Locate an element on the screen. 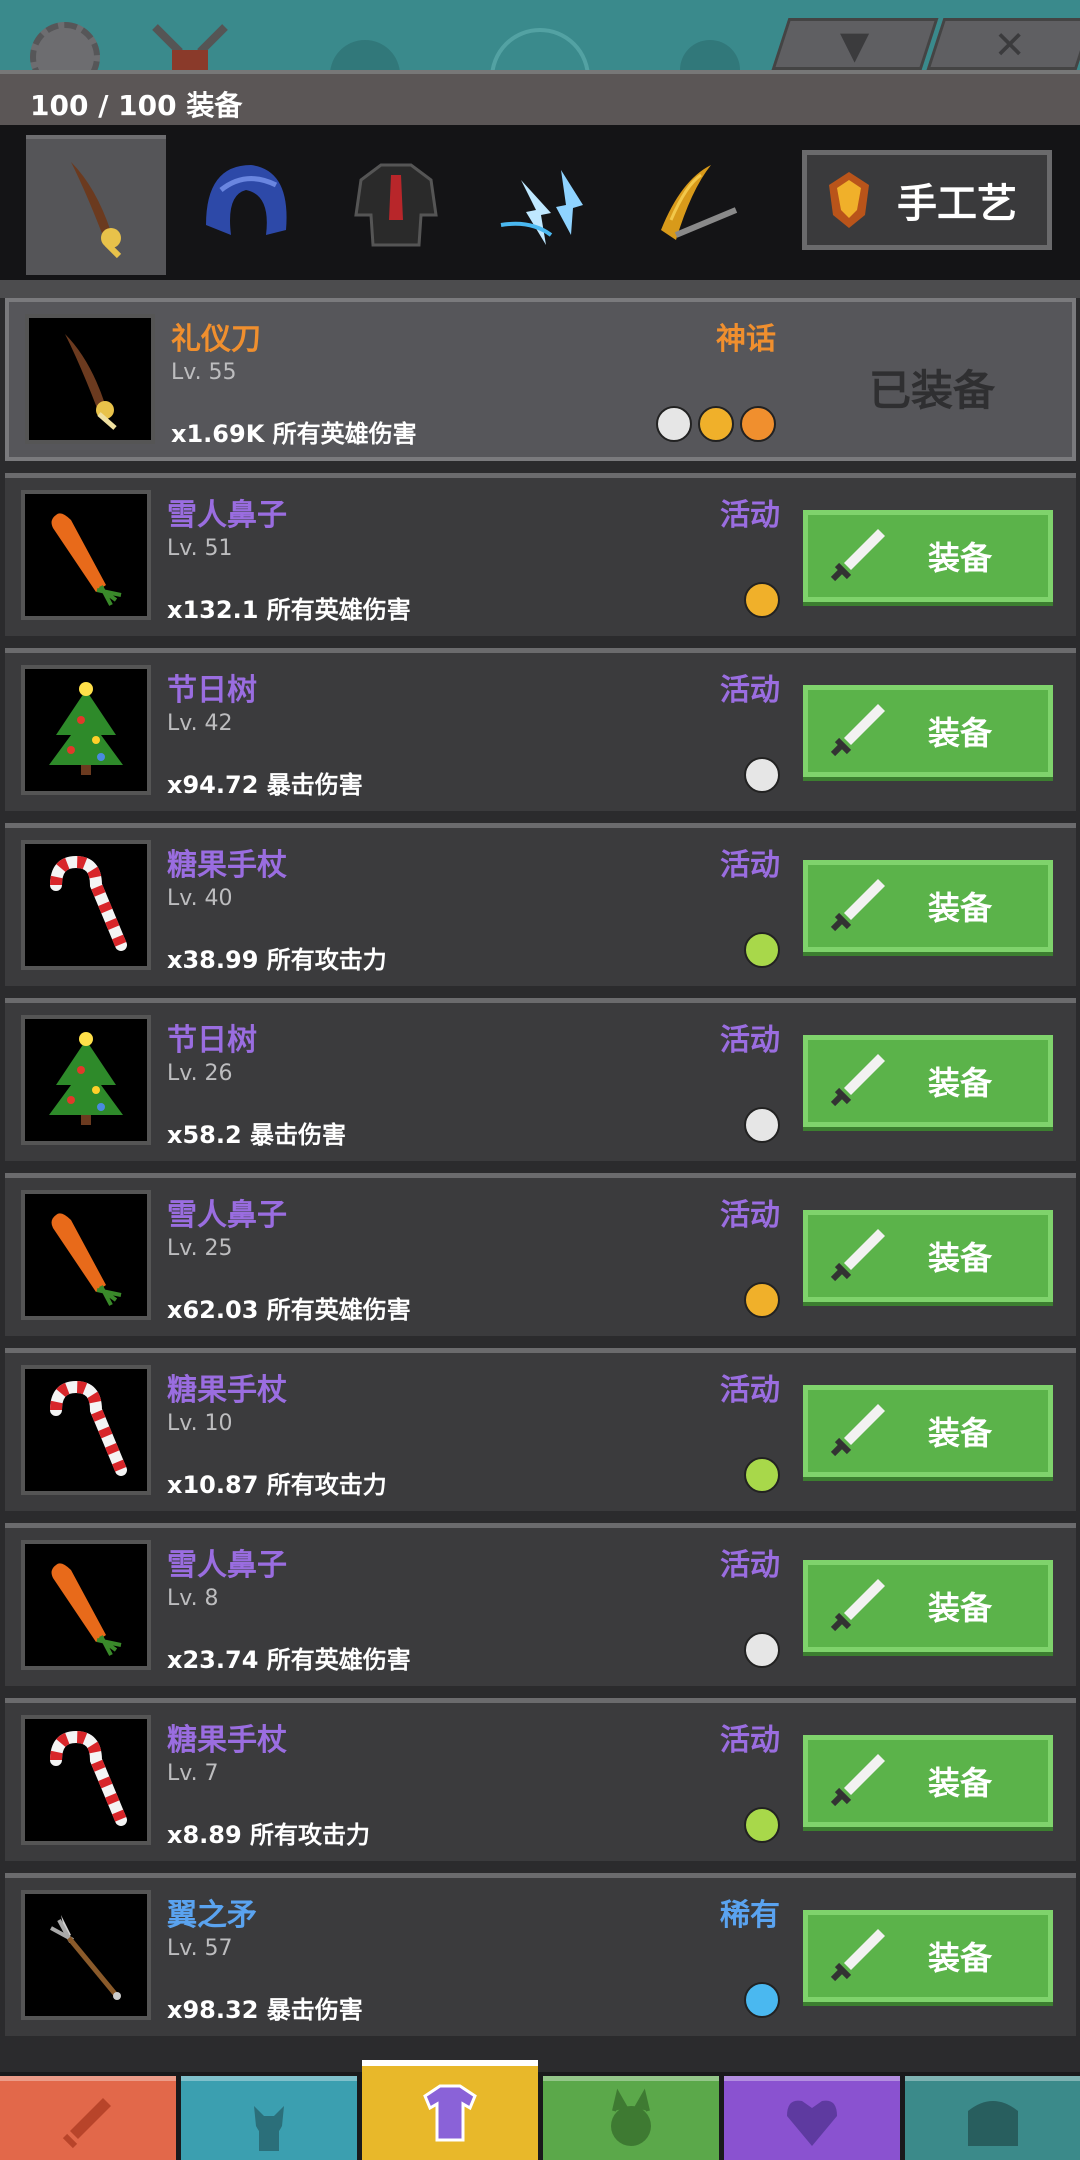 The width and height of the screenshot is (1080, 2160). leaf-hero-icon is located at coordinates (762, 950).